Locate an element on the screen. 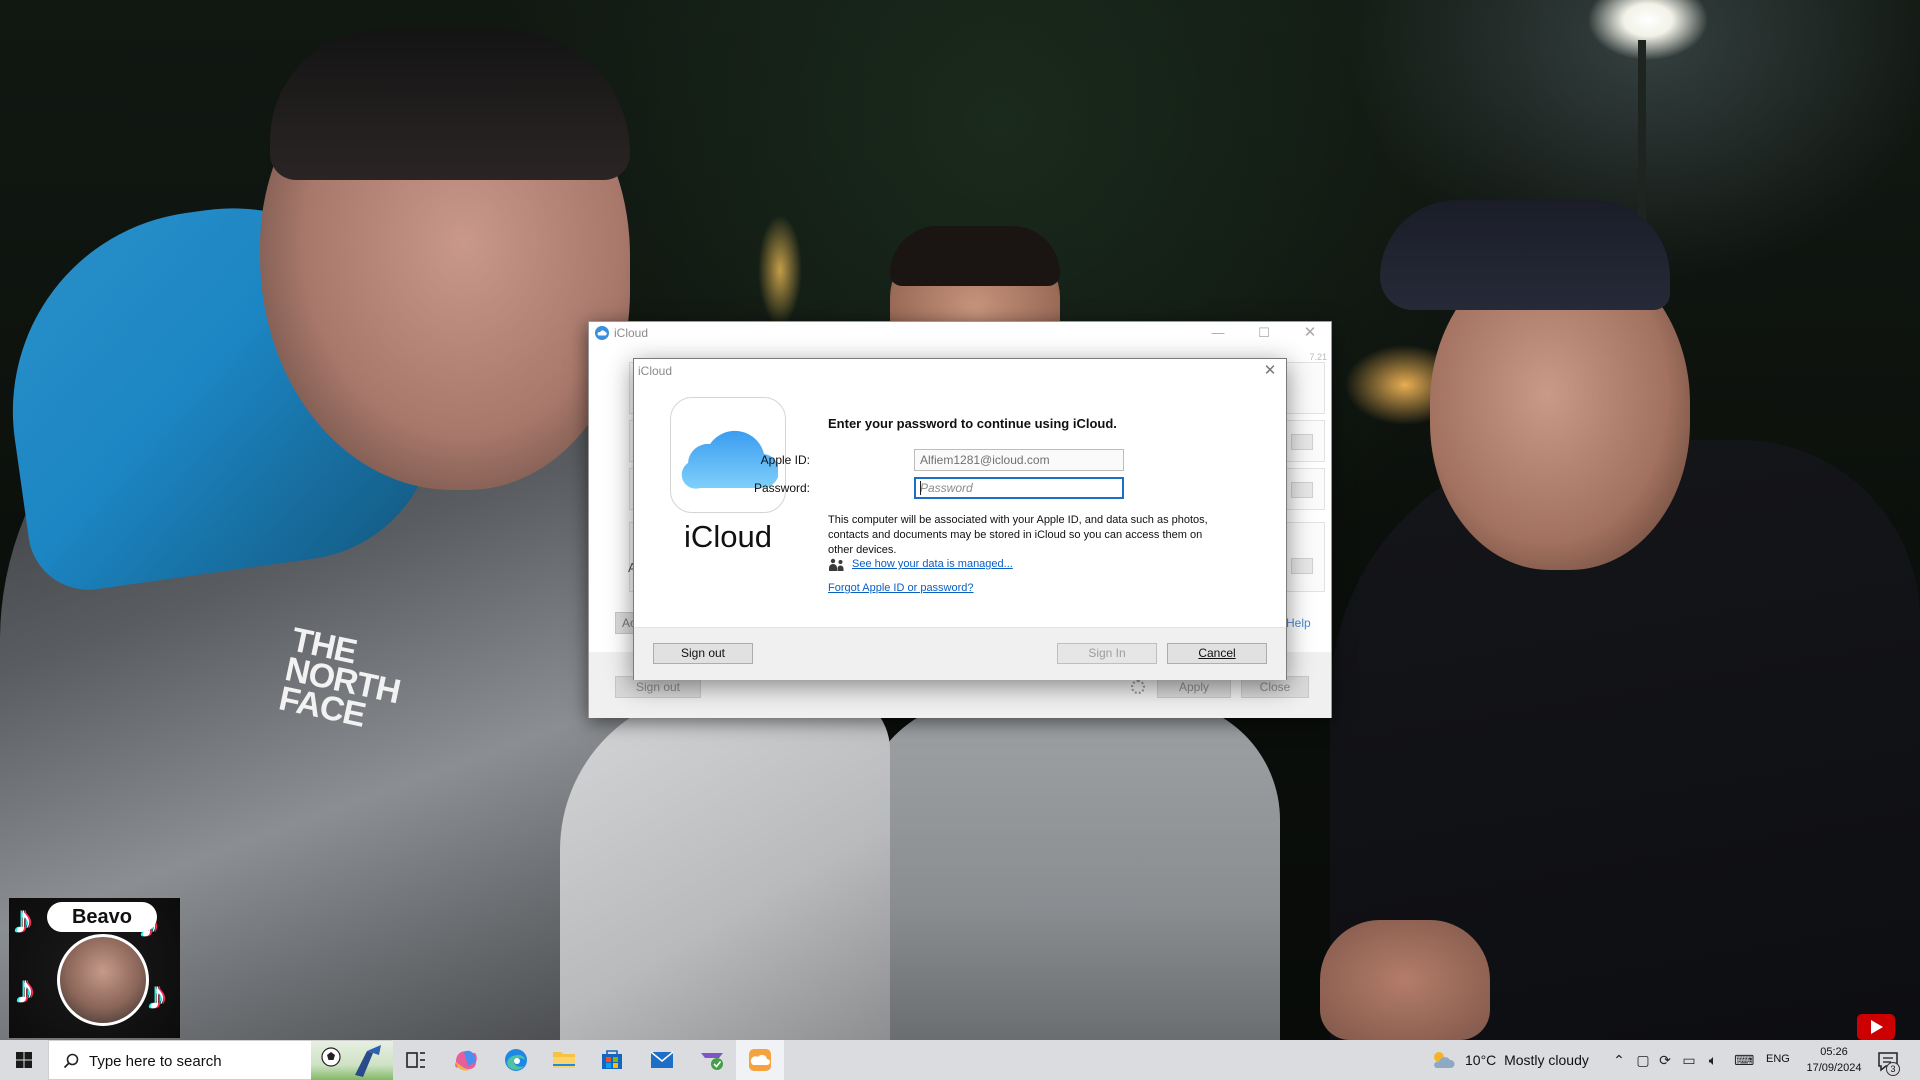  search-placeholder: Type here to search is located at coordinates (155, 1061).